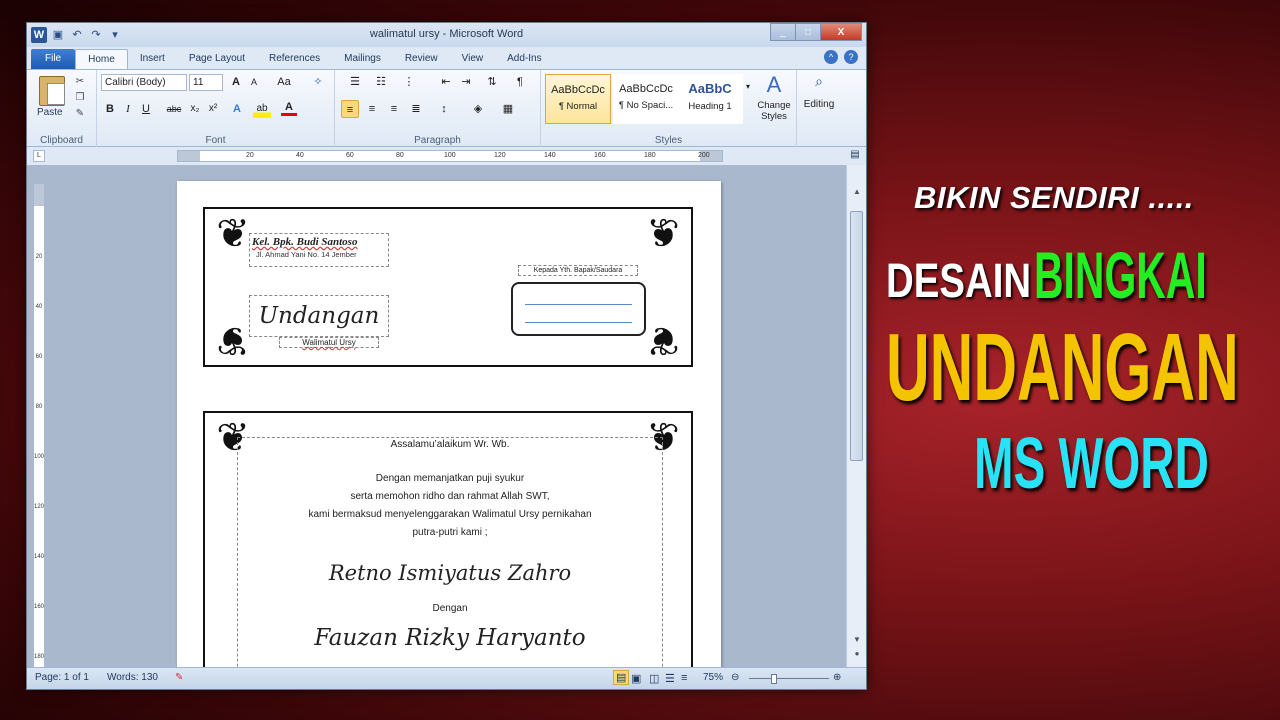 The image size is (1280, 720). I want to click on word-count: Words: 130, so click(132, 677).